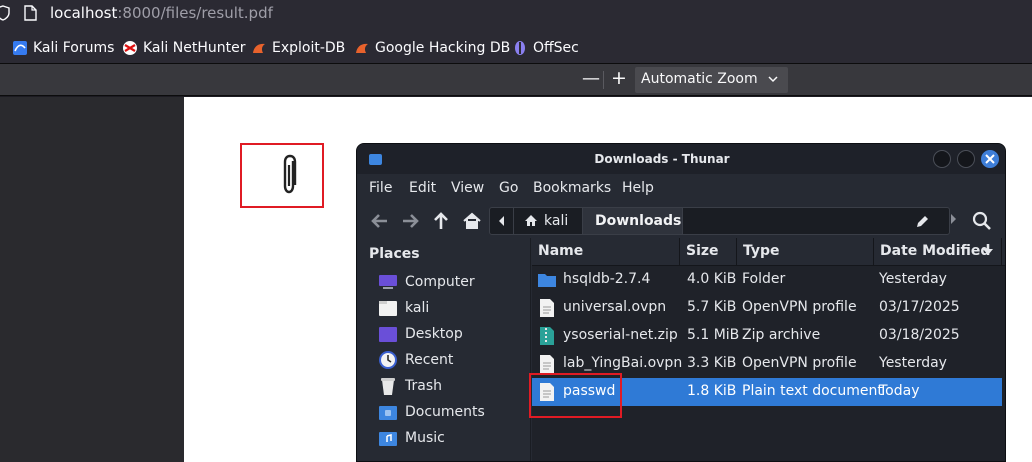 This screenshot has height=462, width=1032. Describe the element at coordinates (380, 221) in the screenshot. I see `back-arrow-icon` at that location.